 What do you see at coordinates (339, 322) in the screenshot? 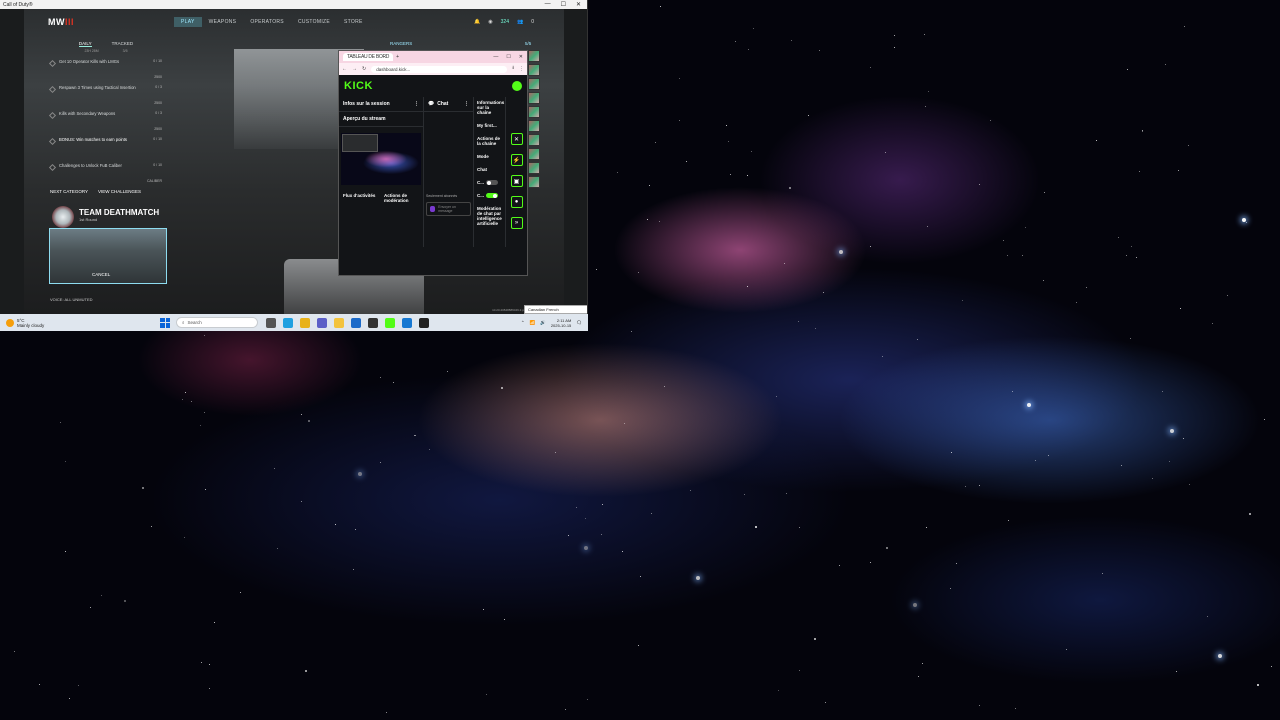
I see `explorer-icon` at bounding box center [339, 322].